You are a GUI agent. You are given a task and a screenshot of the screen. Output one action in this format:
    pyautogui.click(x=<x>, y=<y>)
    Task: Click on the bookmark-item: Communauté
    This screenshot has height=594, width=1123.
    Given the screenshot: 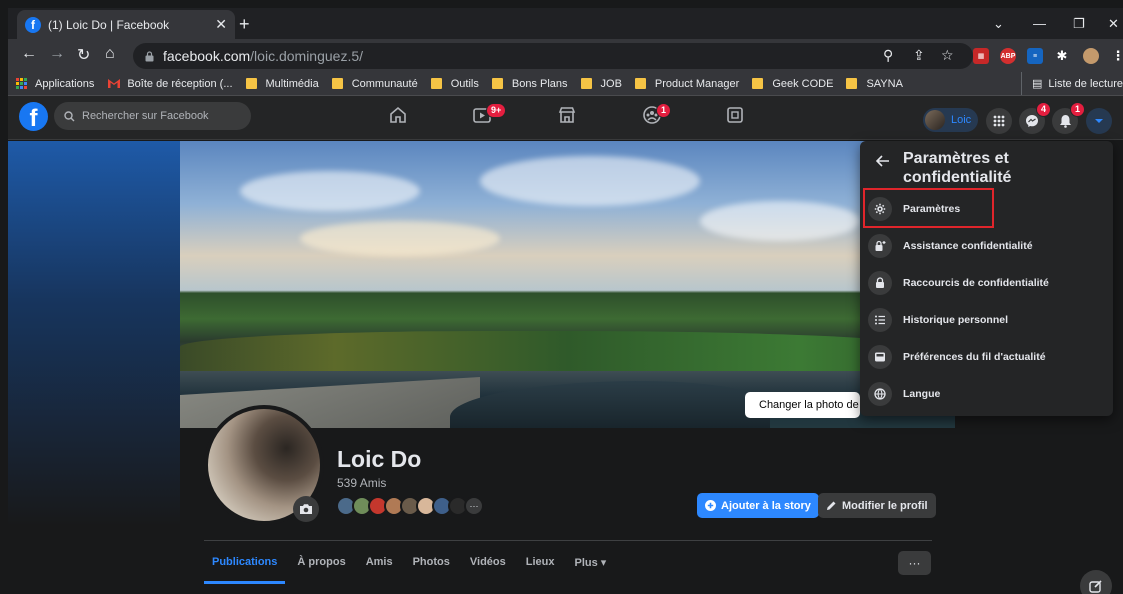 What is the action you would take?
    pyautogui.click(x=374, y=83)
    